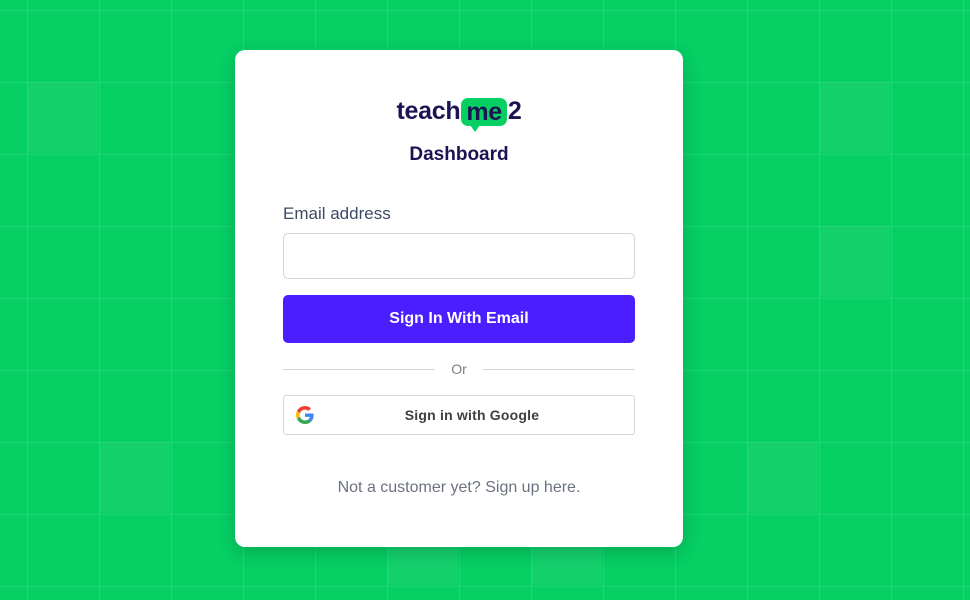  I want to click on google-button-label: Sign in with Google, so click(472, 415).